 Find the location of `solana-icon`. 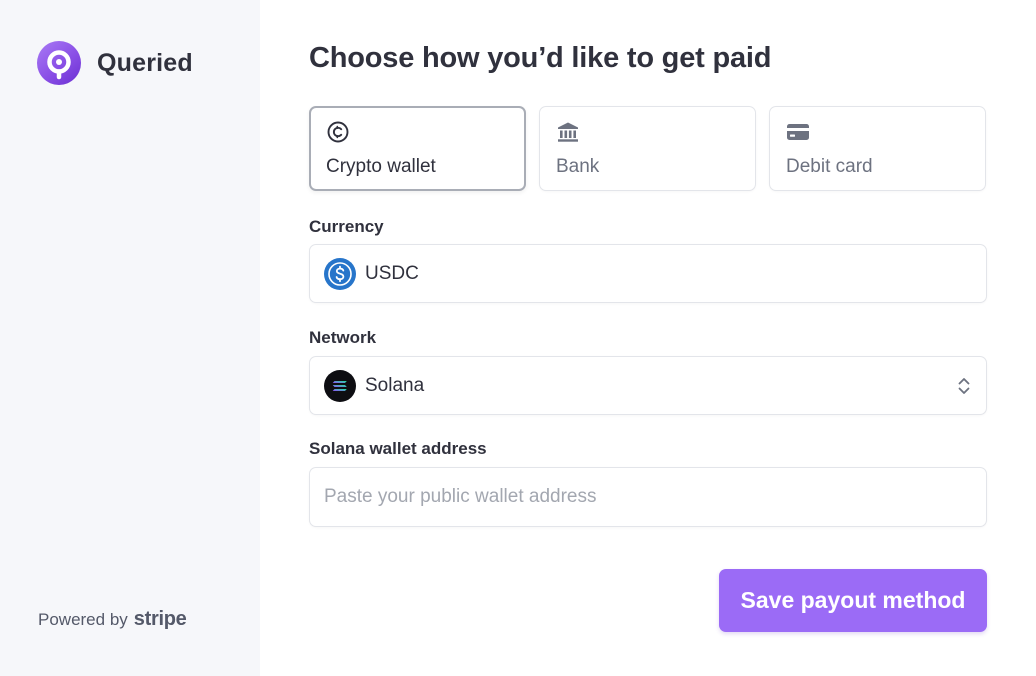

solana-icon is located at coordinates (340, 386).